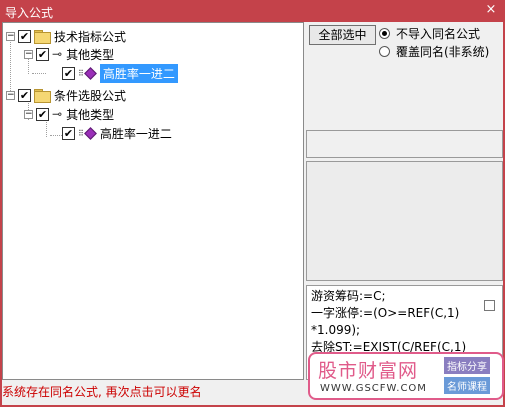 The height and width of the screenshot is (407, 505). Describe the element at coordinates (443, 52) in the screenshot. I see `radio-label: 覆盖同名(非系统)` at that location.